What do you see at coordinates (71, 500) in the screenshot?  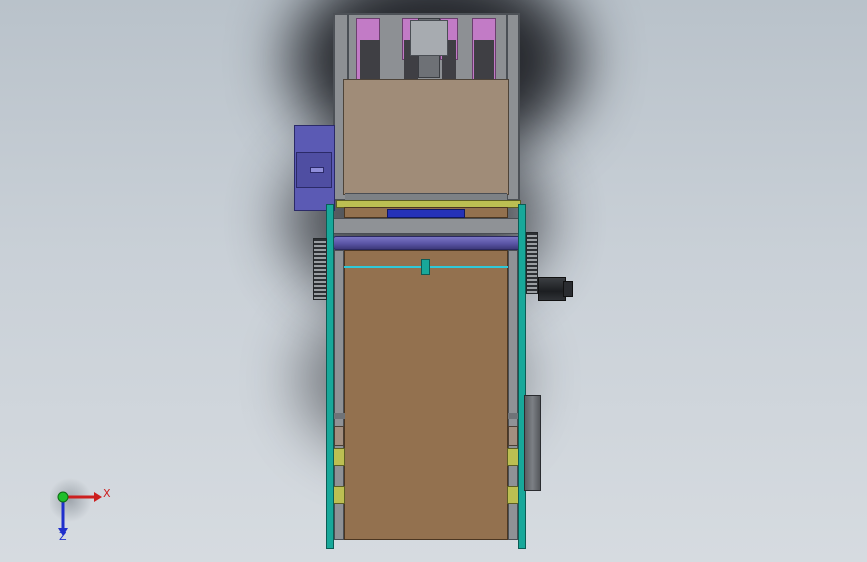 I see `triad-shade` at bounding box center [71, 500].